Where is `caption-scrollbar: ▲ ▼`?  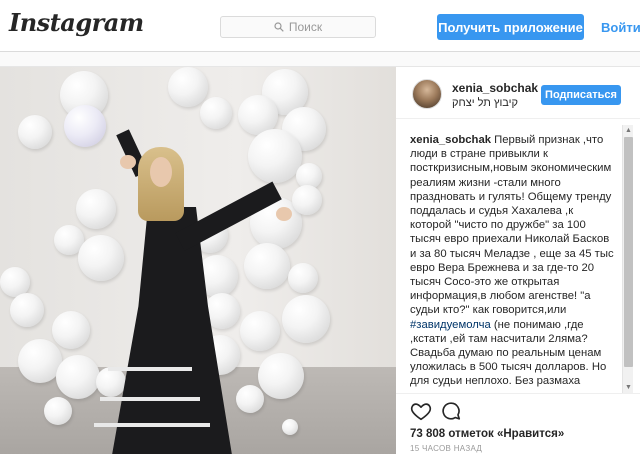 caption-scrollbar: ▲ ▼ is located at coordinates (627, 259).